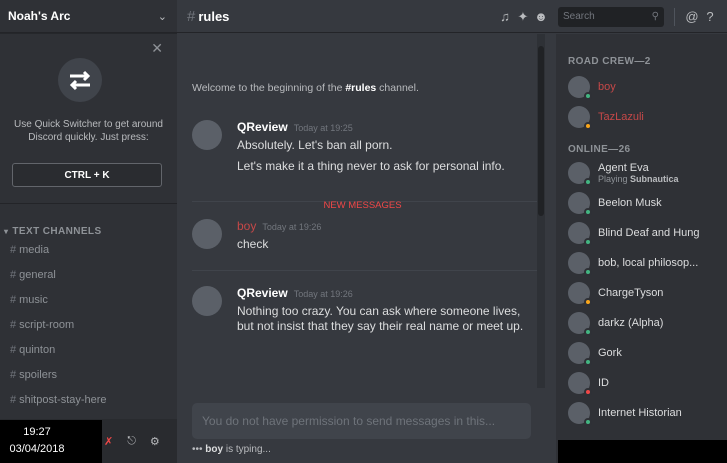 This screenshot has width=727, height=463. What do you see at coordinates (649, 233) in the screenshot?
I see `member-name: Blind Deaf and Hung` at bounding box center [649, 233].